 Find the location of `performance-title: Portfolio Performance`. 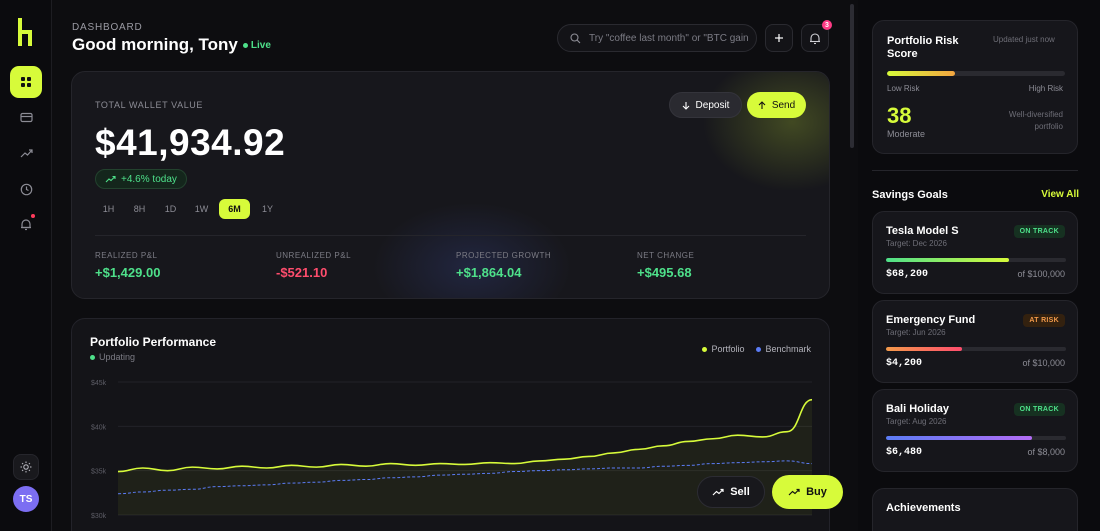

performance-title: Portfolio Performance is located at coordinates (153, 342).